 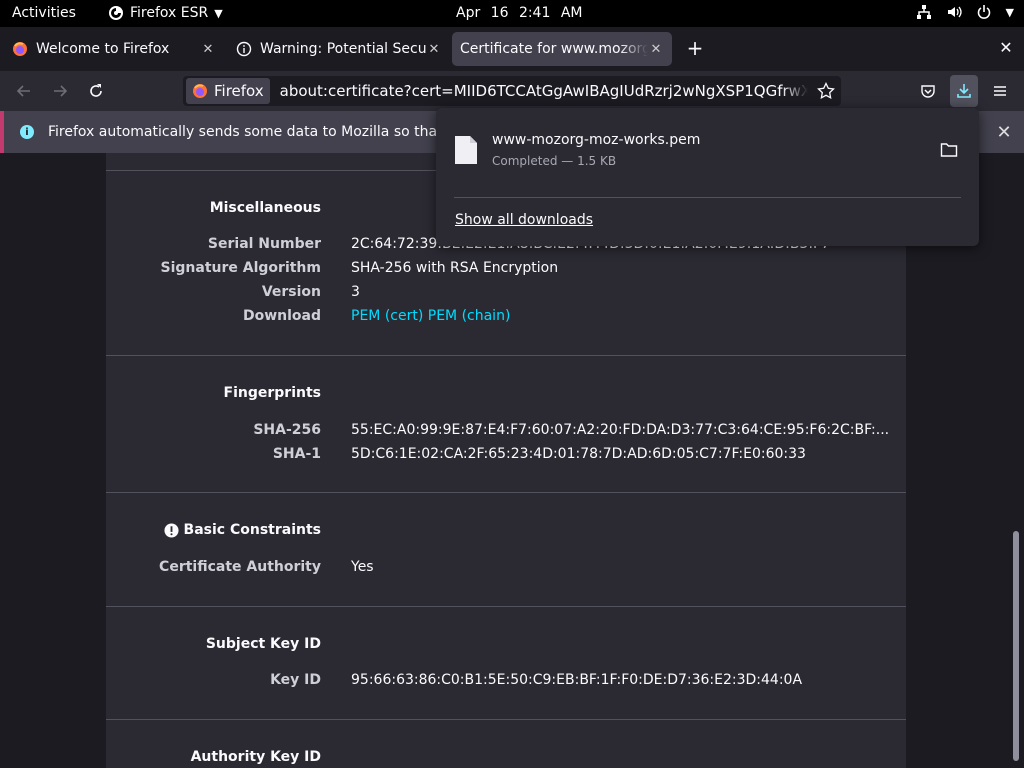 I want to click on identity-box: Firefox, so click(x=228, y=91).